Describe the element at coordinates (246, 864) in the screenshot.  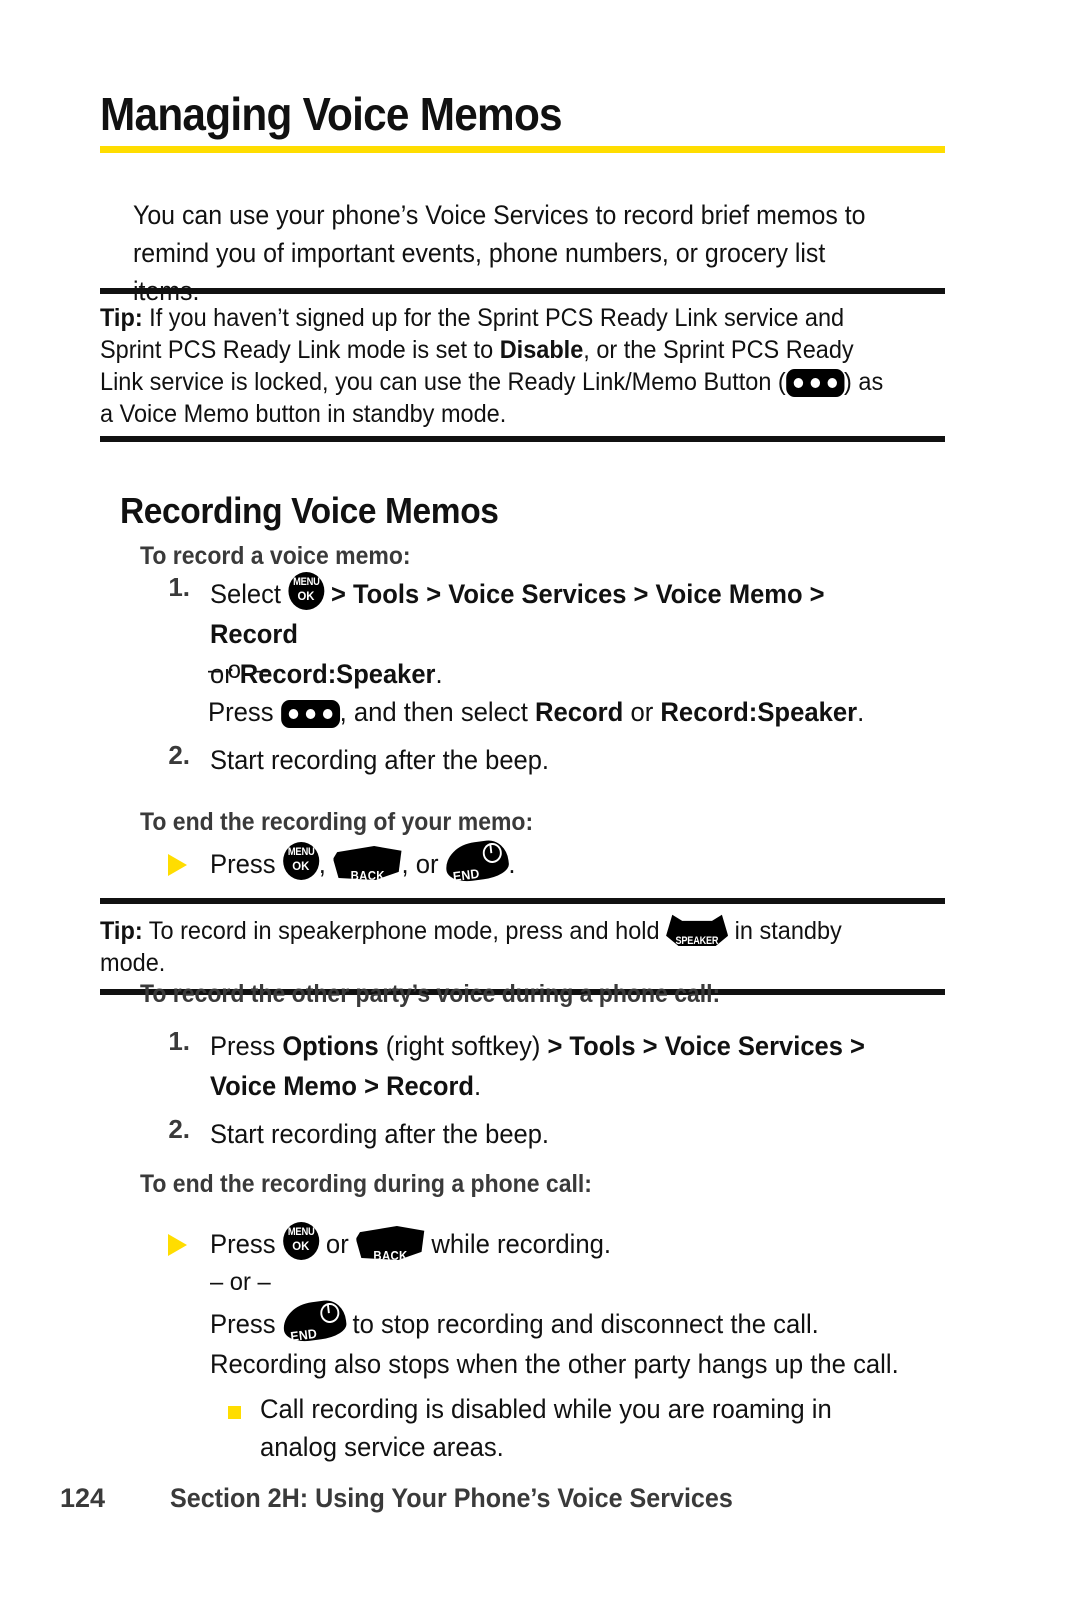
I see `end-memo-pre: Press` at that location.